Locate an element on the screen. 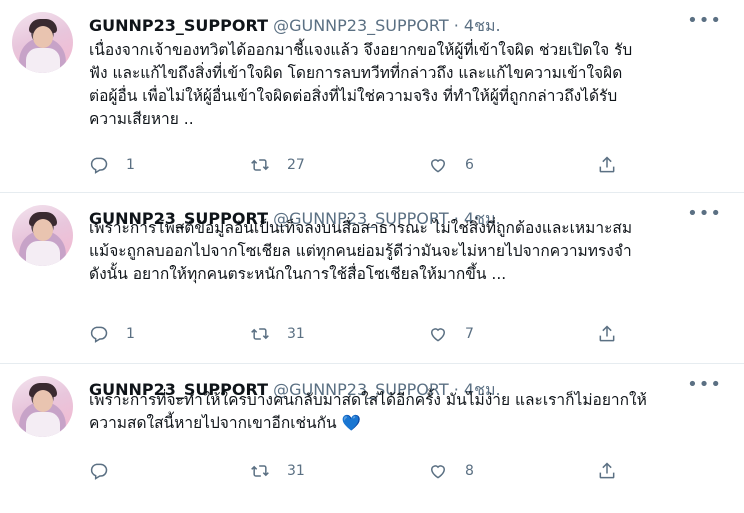  more-icon: ••• is located at coordinates (704, 21).